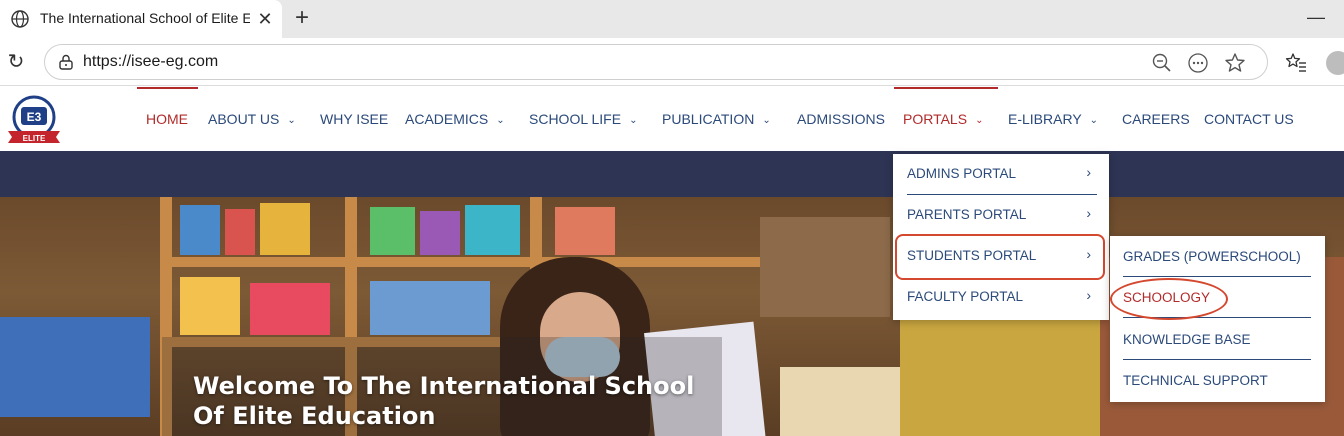  What do you see at coordinates (1296, 63) in the screenshot?
I see `favorites-icon` at bounding box center [1296, 63].